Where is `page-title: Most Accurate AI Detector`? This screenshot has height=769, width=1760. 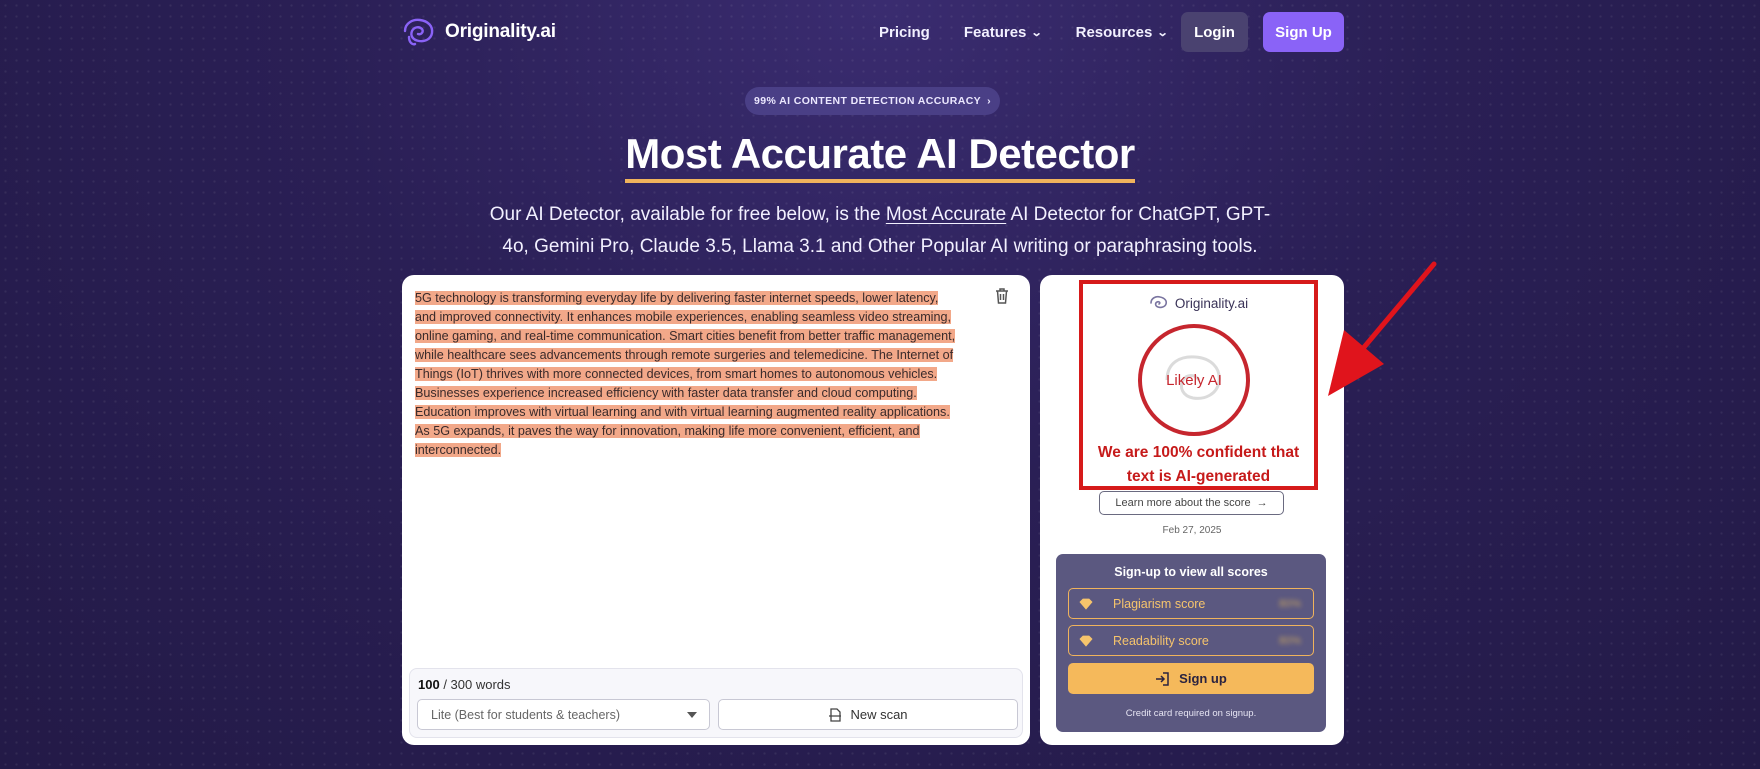
page-title: Most Accurate AI Detector is located at coordinates (880, 156).